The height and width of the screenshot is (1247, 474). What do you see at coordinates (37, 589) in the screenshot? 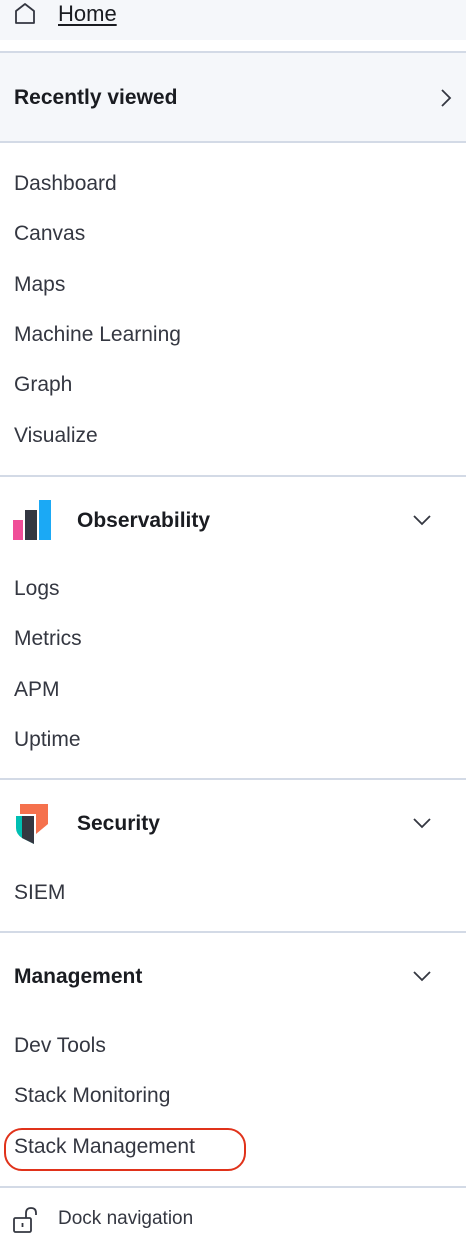
I see `nav-item-logs: Logs` at bounding box center [37, 589].